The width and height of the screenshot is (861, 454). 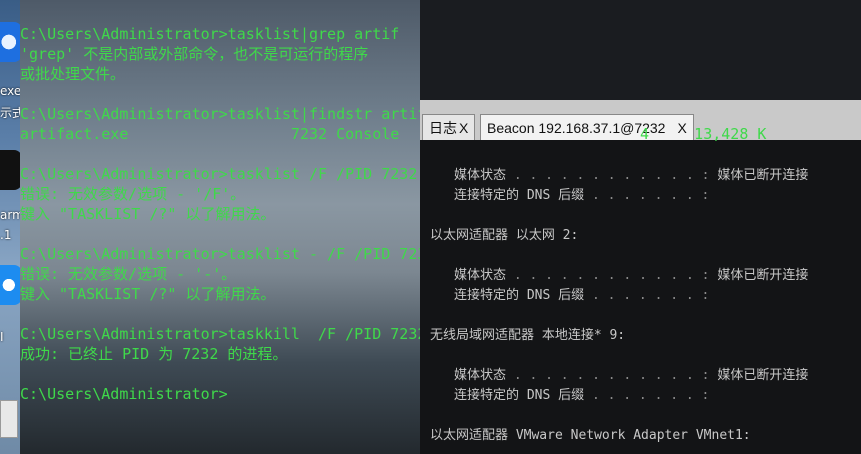 What do you see at coordinates (9, 419) in the screenshot?
I see `file-icon` at bounding box center [9, 419].